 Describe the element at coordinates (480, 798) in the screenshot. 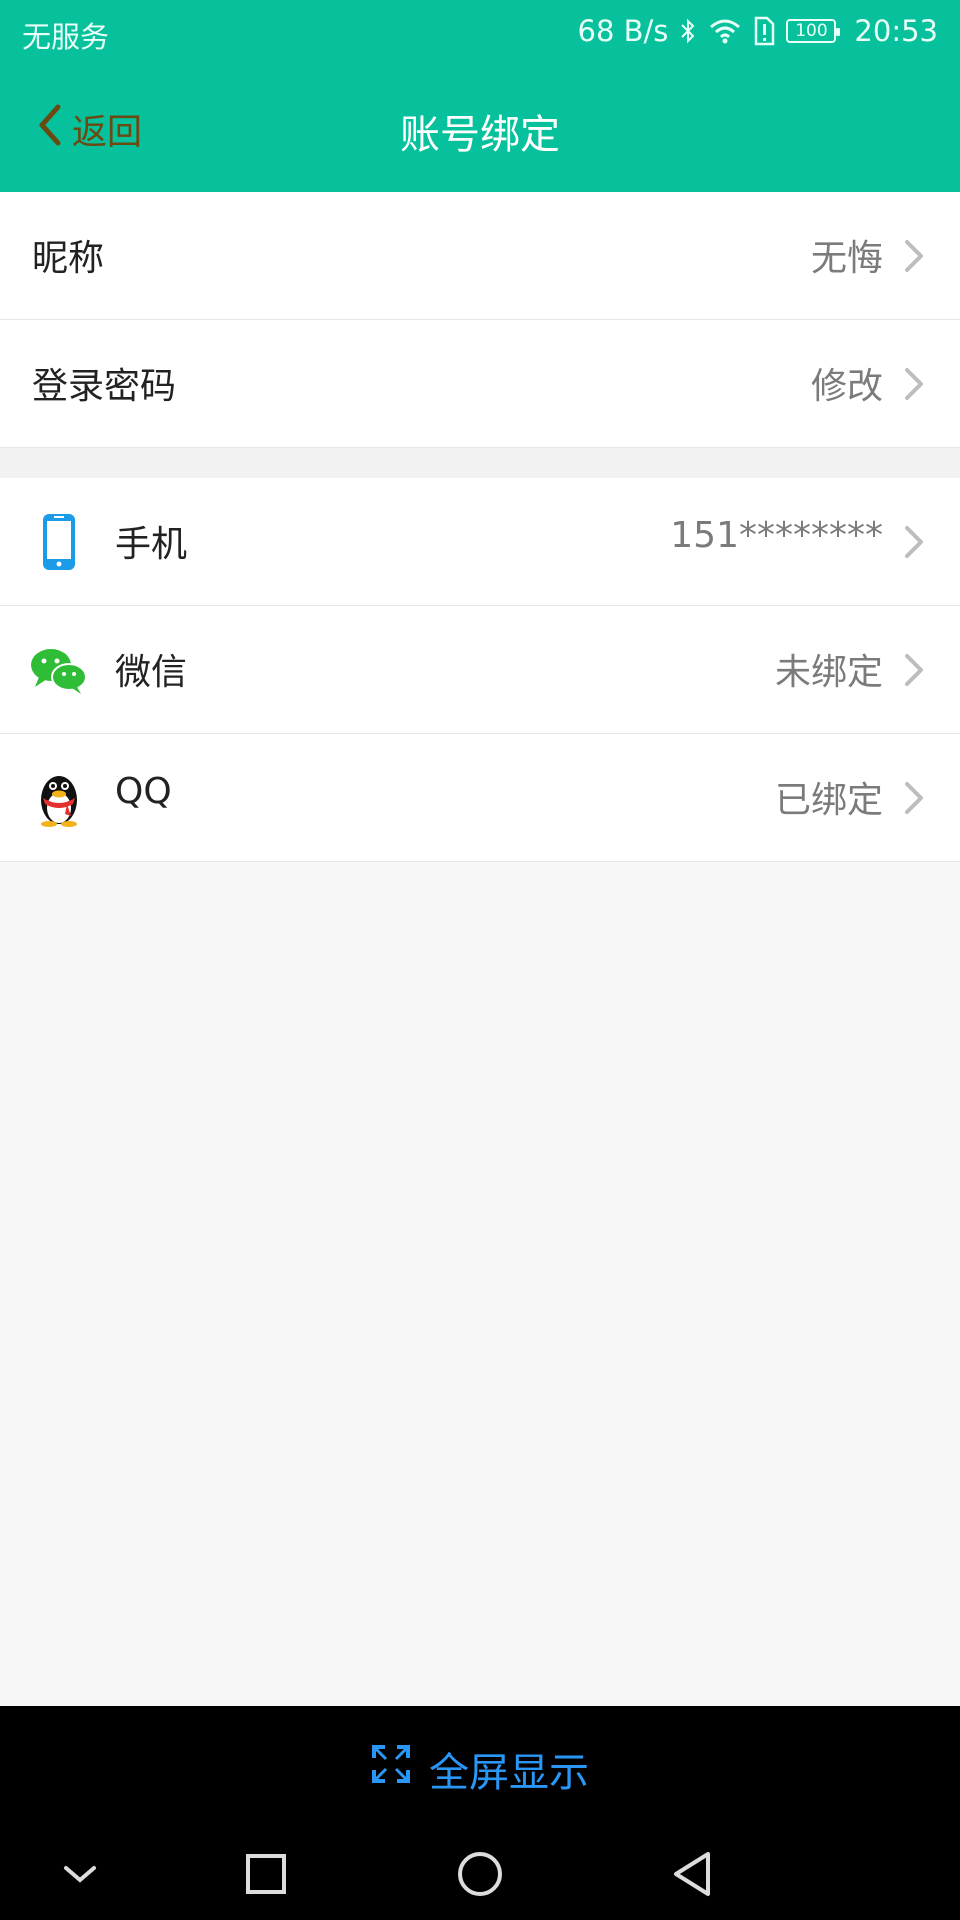

I see `qq-binding-row: QQ 已绑定` at that location.